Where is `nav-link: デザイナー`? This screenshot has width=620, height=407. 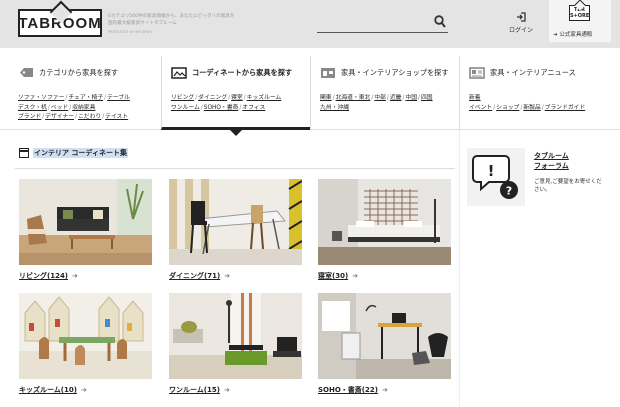
nav-link: デザイナー is located at coordinates (59, 117).